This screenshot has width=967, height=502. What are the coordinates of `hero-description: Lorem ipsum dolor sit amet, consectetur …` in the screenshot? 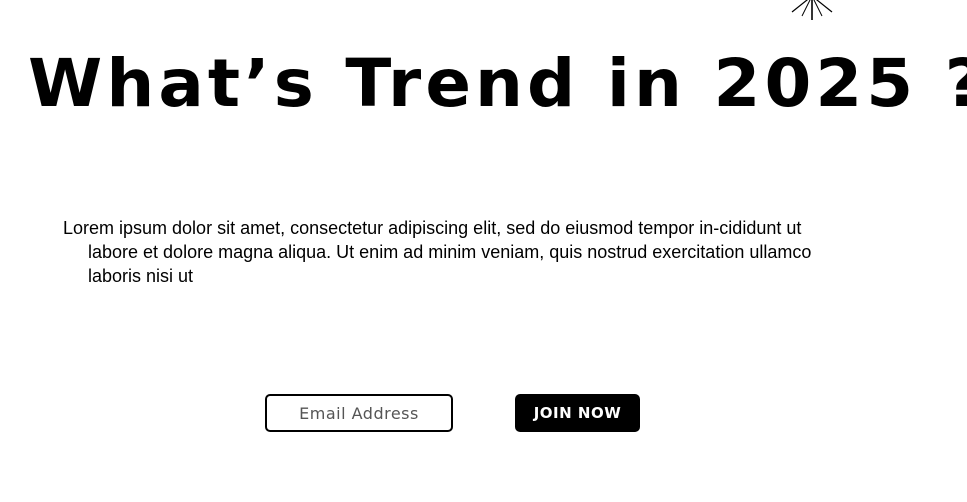 It's located at (437, 252).